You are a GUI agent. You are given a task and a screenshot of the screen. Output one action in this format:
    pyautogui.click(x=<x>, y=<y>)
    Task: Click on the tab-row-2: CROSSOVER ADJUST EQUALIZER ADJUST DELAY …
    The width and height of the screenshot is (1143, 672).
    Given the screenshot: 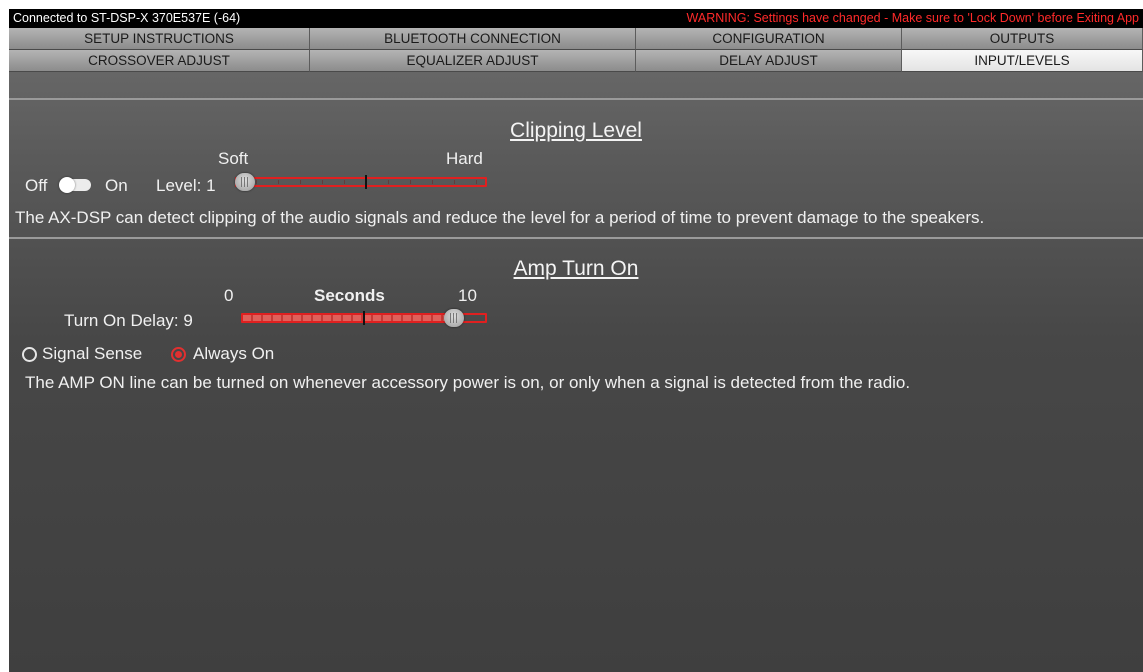 What is the action you would take?
    pyautogui.click(x=576, y=61)
    